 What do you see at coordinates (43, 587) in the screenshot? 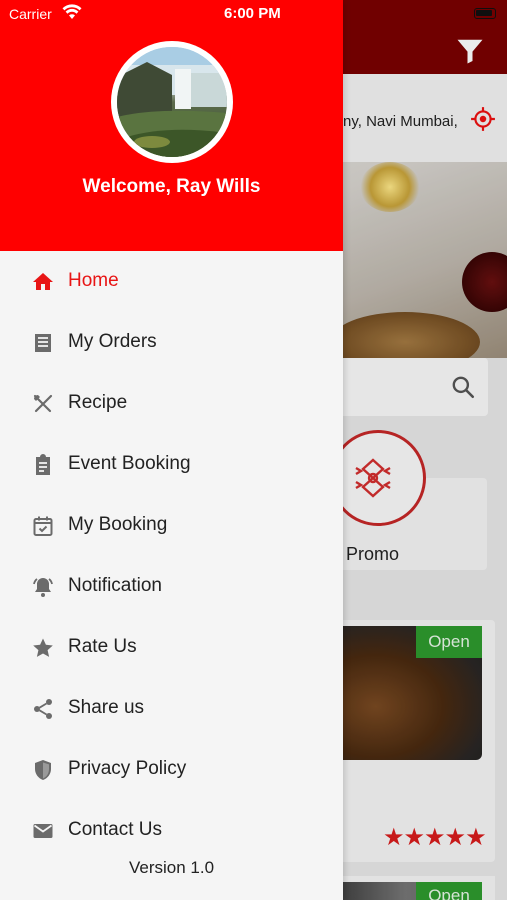
I see `bell-icon` at bounding box center [43, 587].